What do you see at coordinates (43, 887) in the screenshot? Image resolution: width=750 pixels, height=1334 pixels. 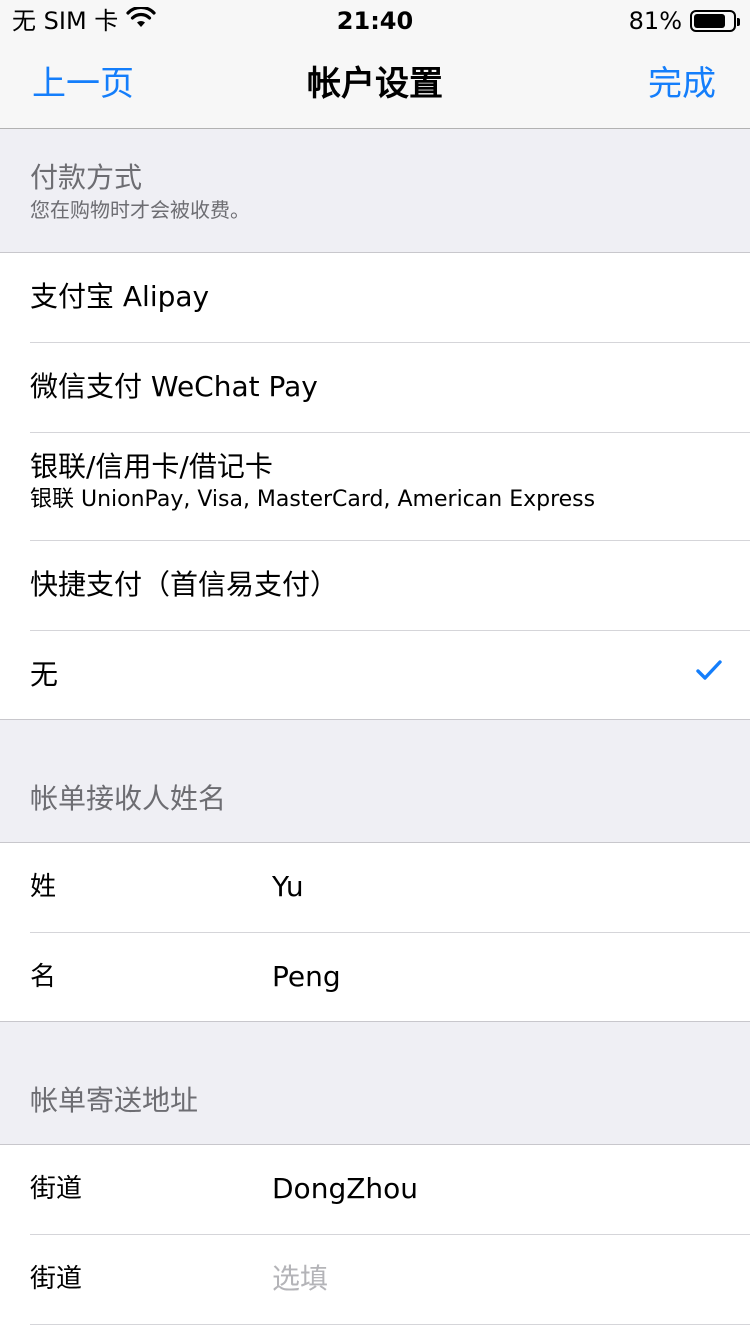 I see `last-name-label: 姓` at bounding box center [43, 887].